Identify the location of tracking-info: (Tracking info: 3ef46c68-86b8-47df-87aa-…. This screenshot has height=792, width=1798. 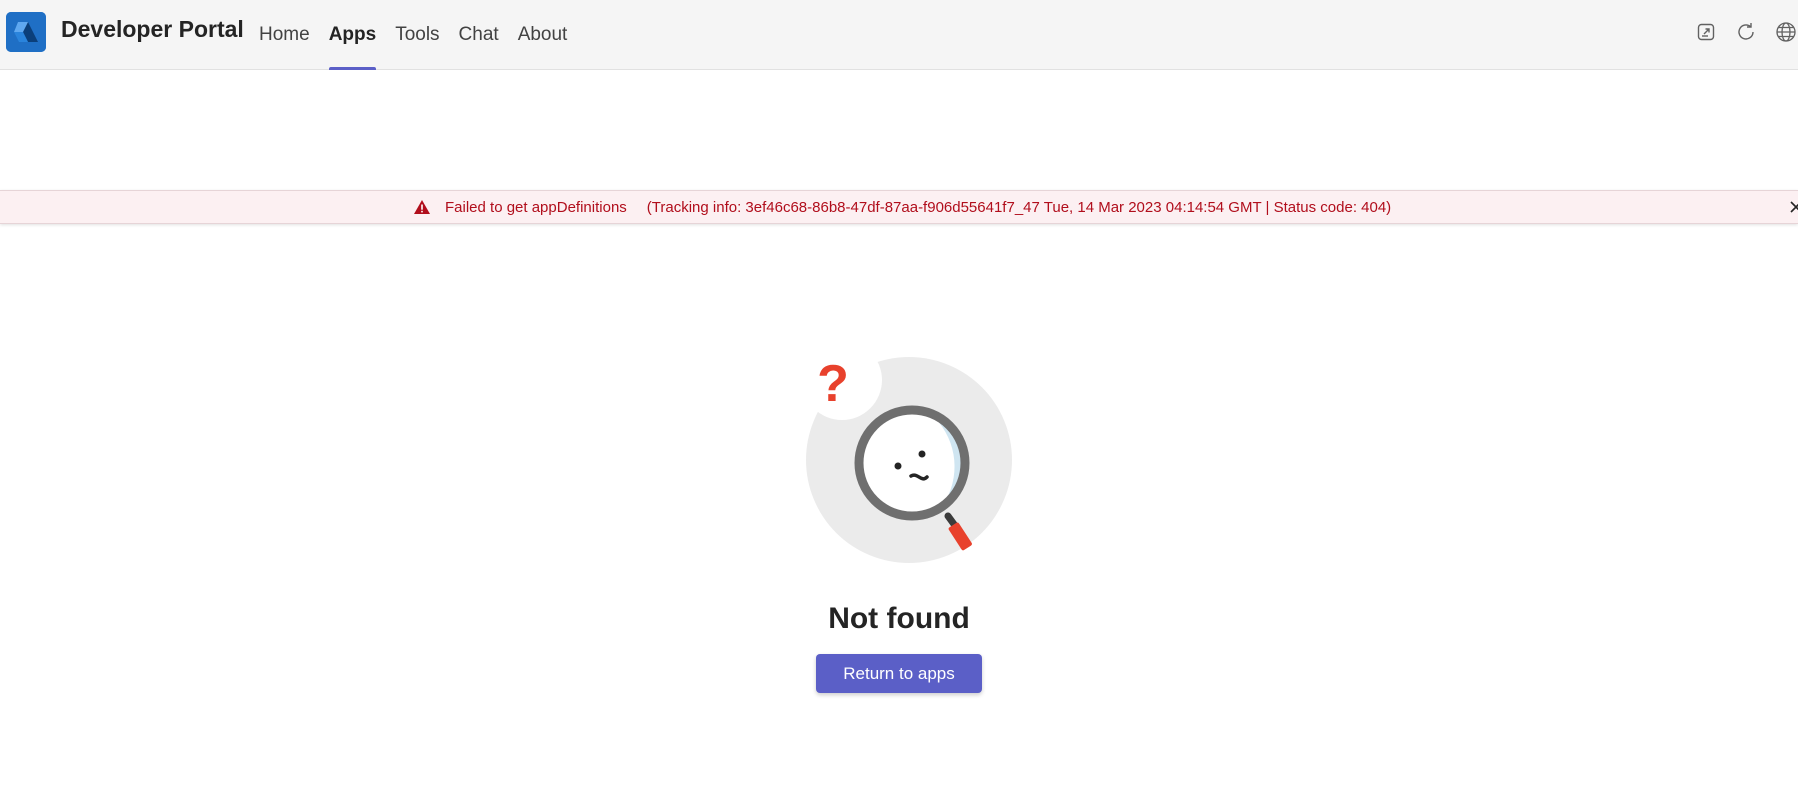
(1019, 207).